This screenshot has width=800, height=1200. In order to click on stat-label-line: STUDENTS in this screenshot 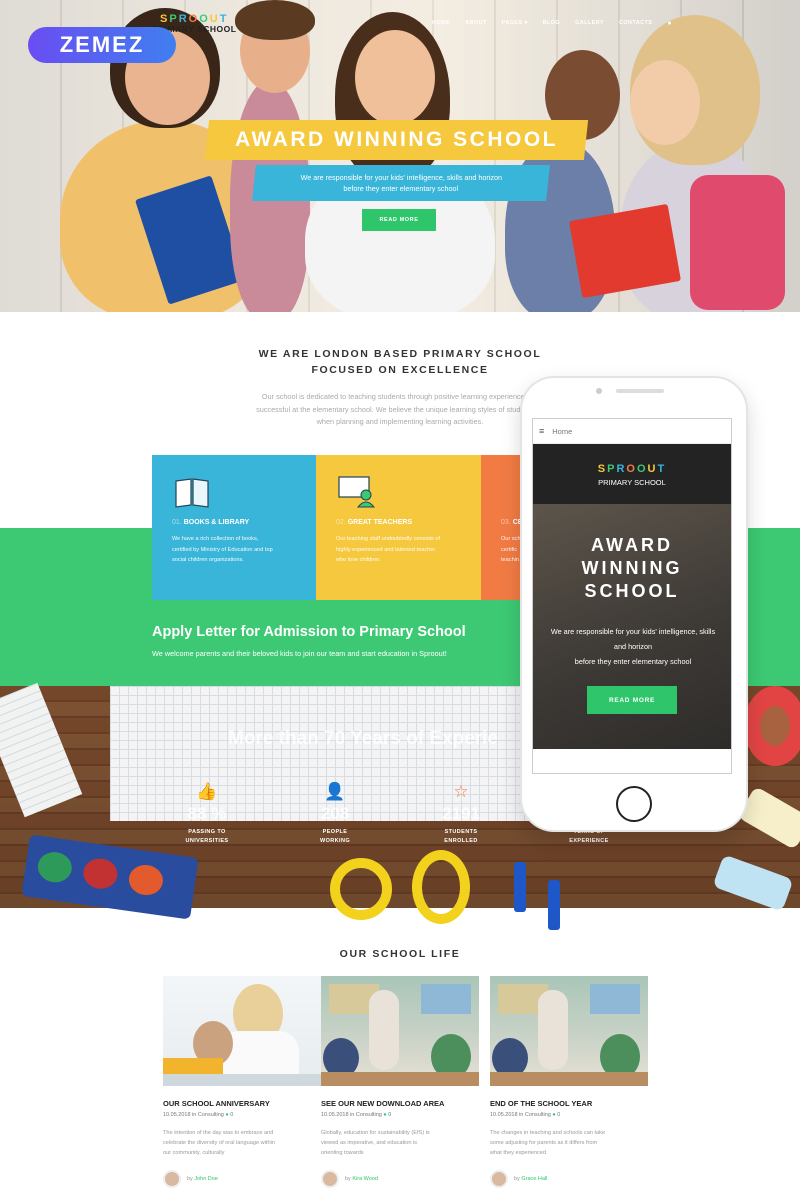, I will do `click(461, 832)`.